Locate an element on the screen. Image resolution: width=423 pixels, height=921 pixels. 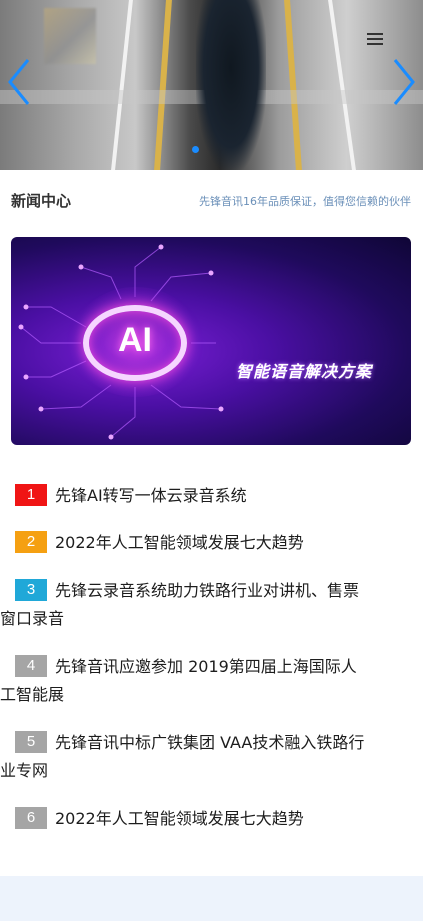
news-item: 5 先锋音讯中标广铁集团 VAA技术融入铁路行 业专网 is located at coordinates (182, 757).